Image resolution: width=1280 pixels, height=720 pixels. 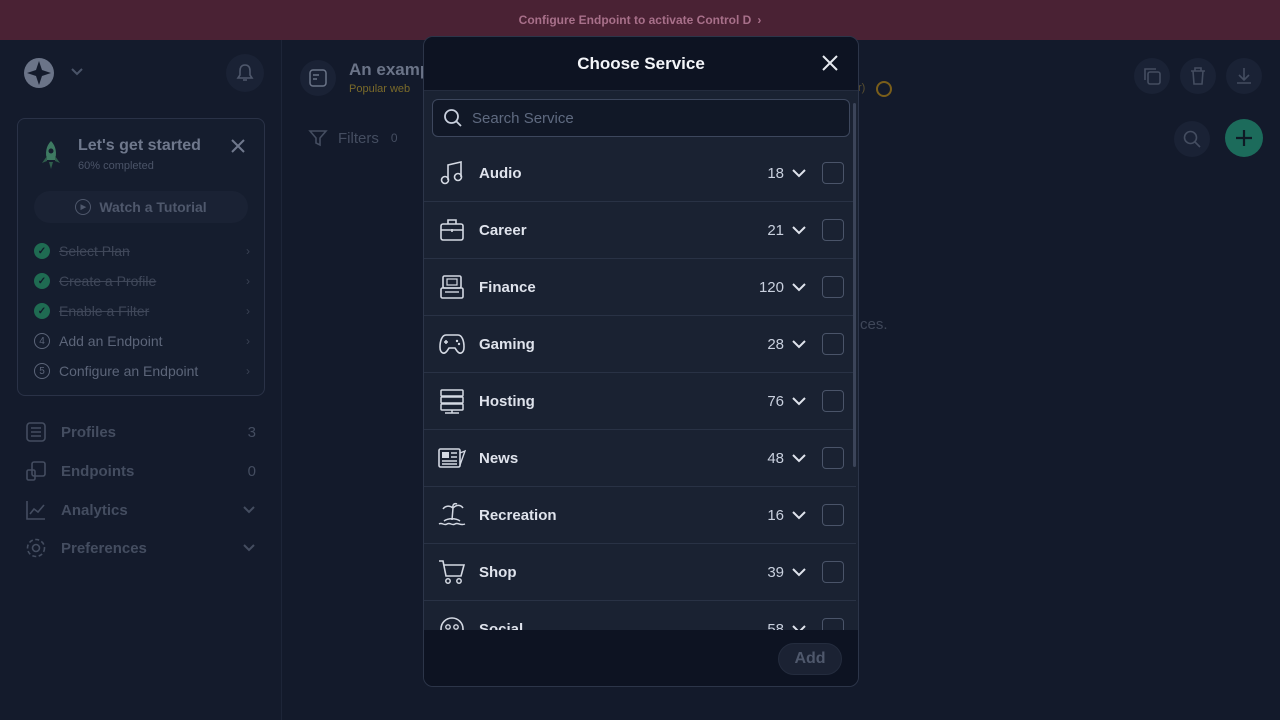 I want to click on service-count: 18, so click(x=775, y=173).